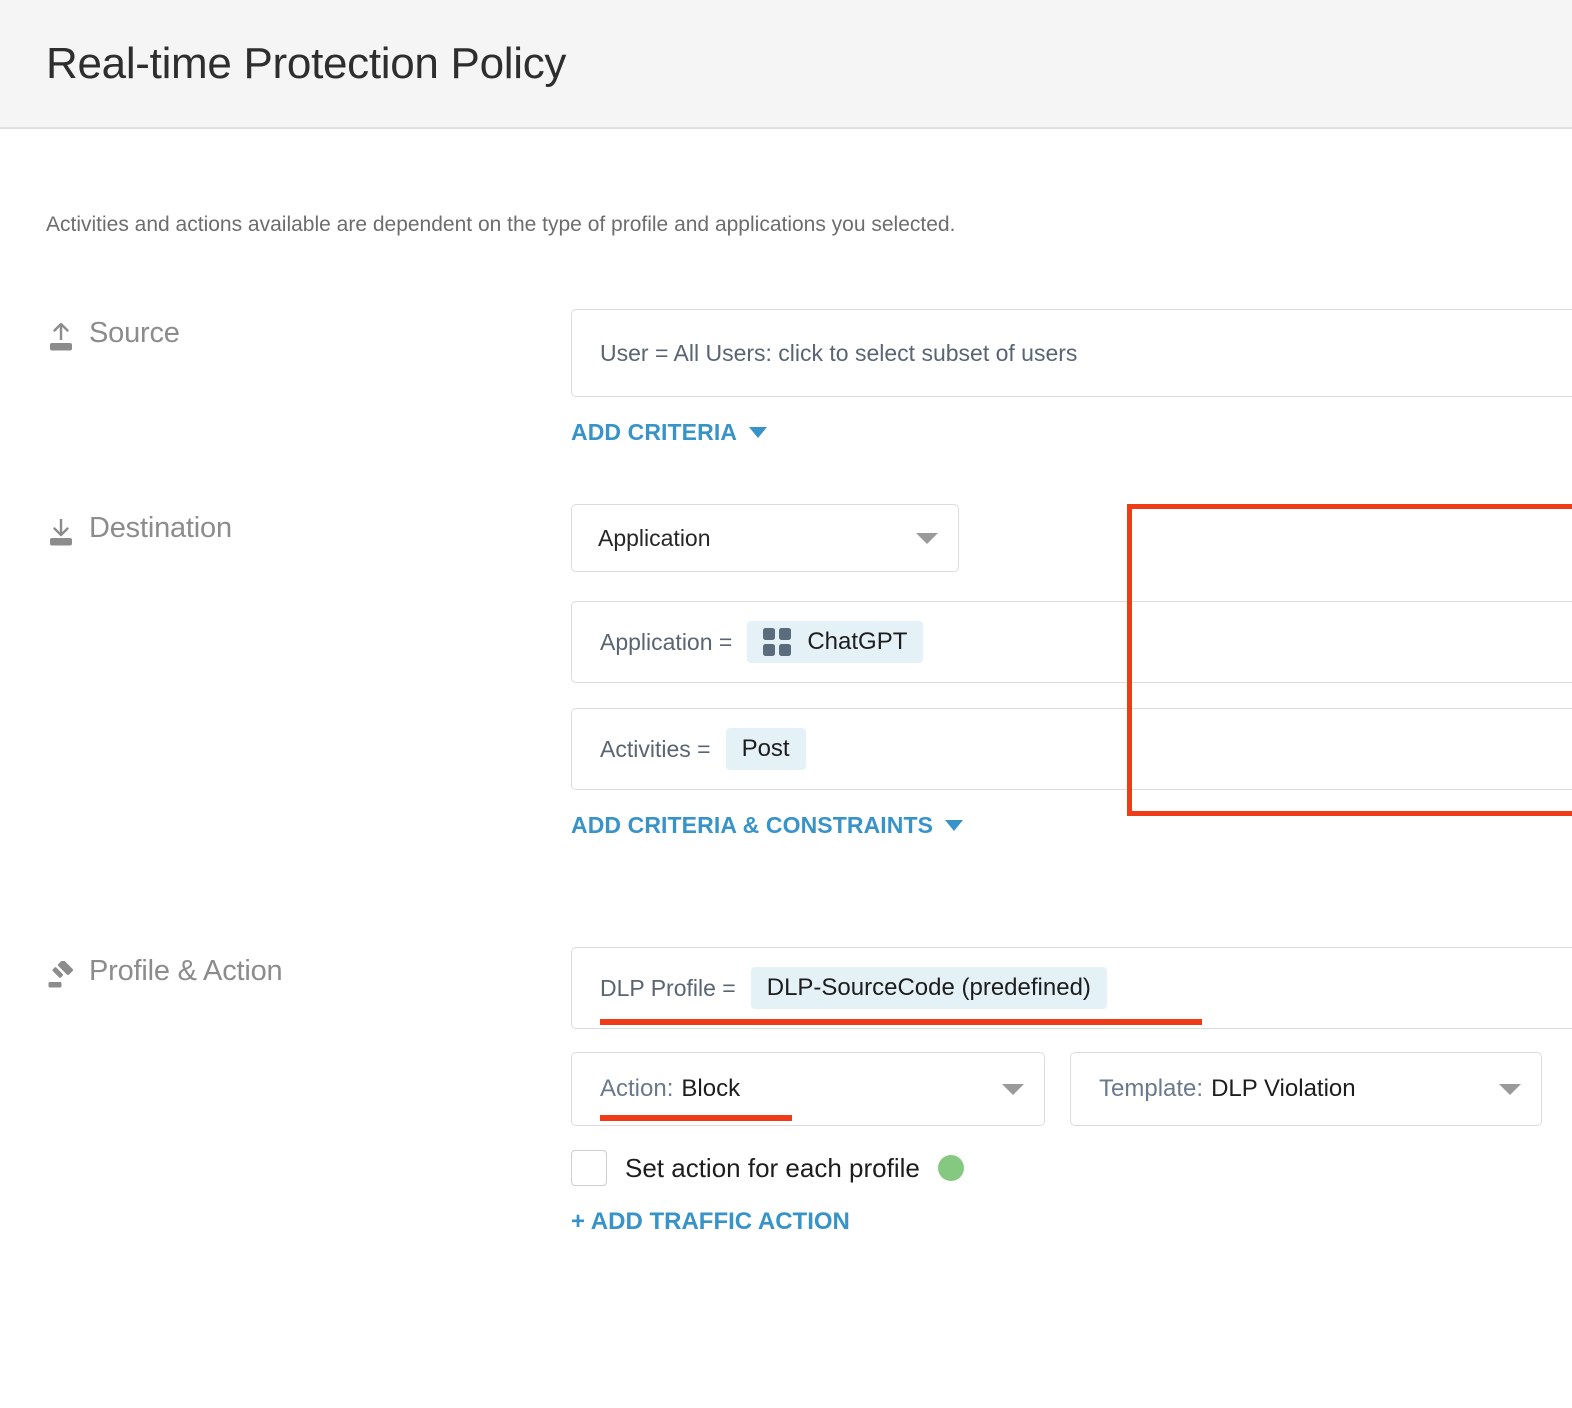  Describe the element at coordinates (306, 63) in the screenshot. I see `page-title: Real-time Protection Policy` at that location.